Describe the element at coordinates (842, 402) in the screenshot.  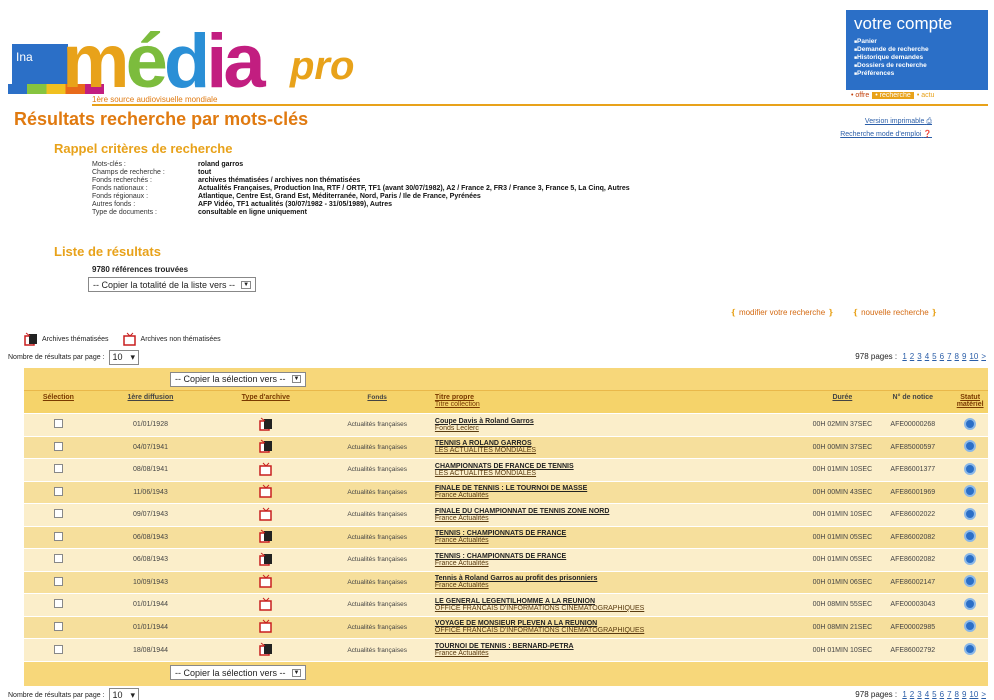
I see `col-duree: Durée` at that location.